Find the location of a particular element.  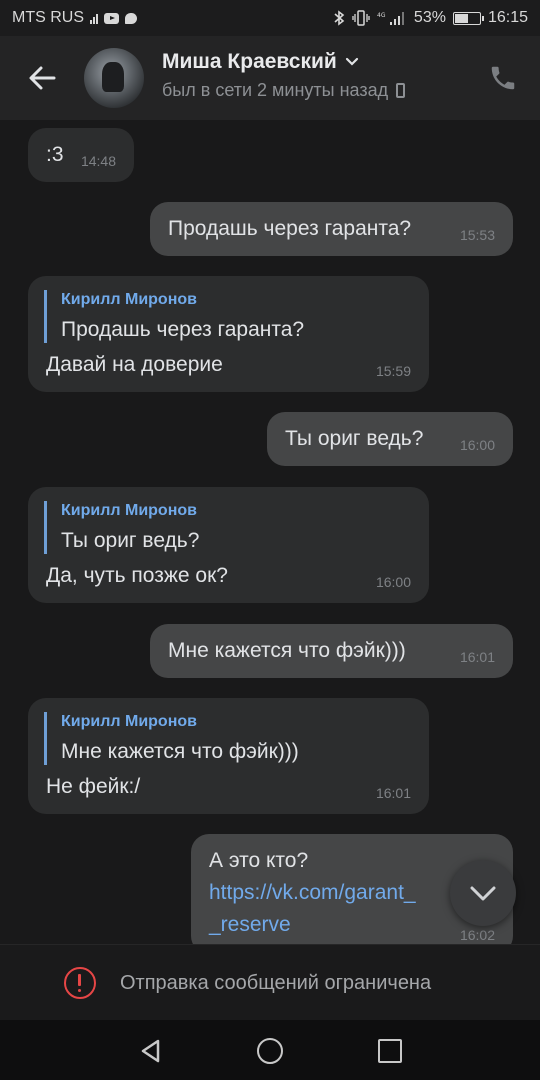

scroll-down-button is located at coordinates (483, 893).